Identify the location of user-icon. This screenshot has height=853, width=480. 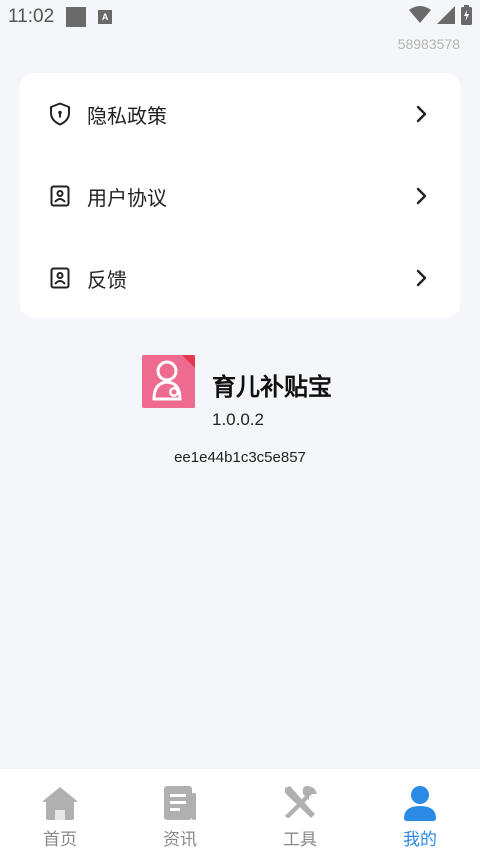
(420, 803).